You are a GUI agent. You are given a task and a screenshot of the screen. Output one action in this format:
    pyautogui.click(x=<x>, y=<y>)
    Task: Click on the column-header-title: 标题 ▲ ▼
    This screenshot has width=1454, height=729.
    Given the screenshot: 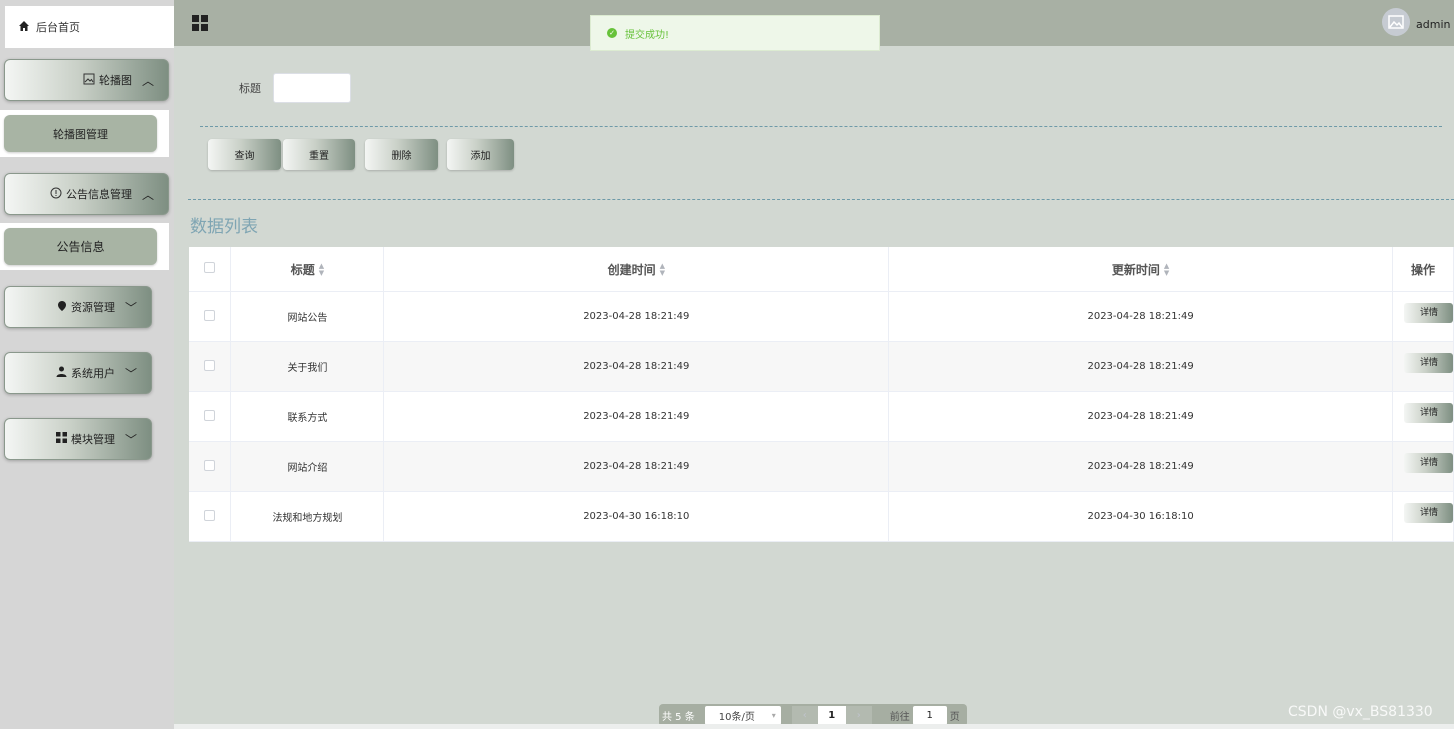 What is the action you would take?
    pyautogui.click(x=307, y=269)
    